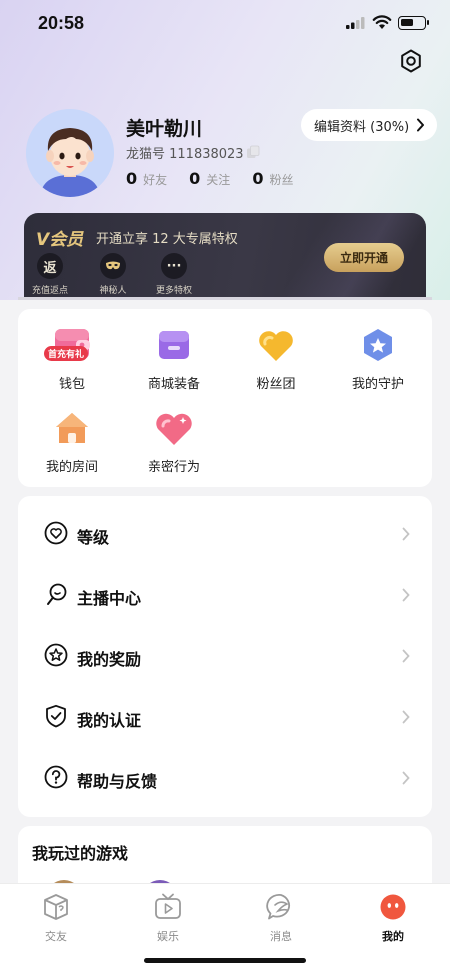 Image resolution: width=450 pixels, height=974 pixels. Describe the element at coordinates (377, 384) in the screenshot. I see `grid-item-label: 我的守护` at that location.